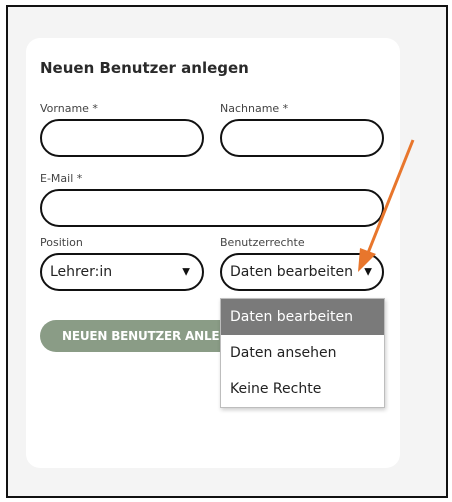 The height and width of the screenshot is (502, 452). I want to click on rights-select: Daten bearbeiten ▼, so click(302, 272).